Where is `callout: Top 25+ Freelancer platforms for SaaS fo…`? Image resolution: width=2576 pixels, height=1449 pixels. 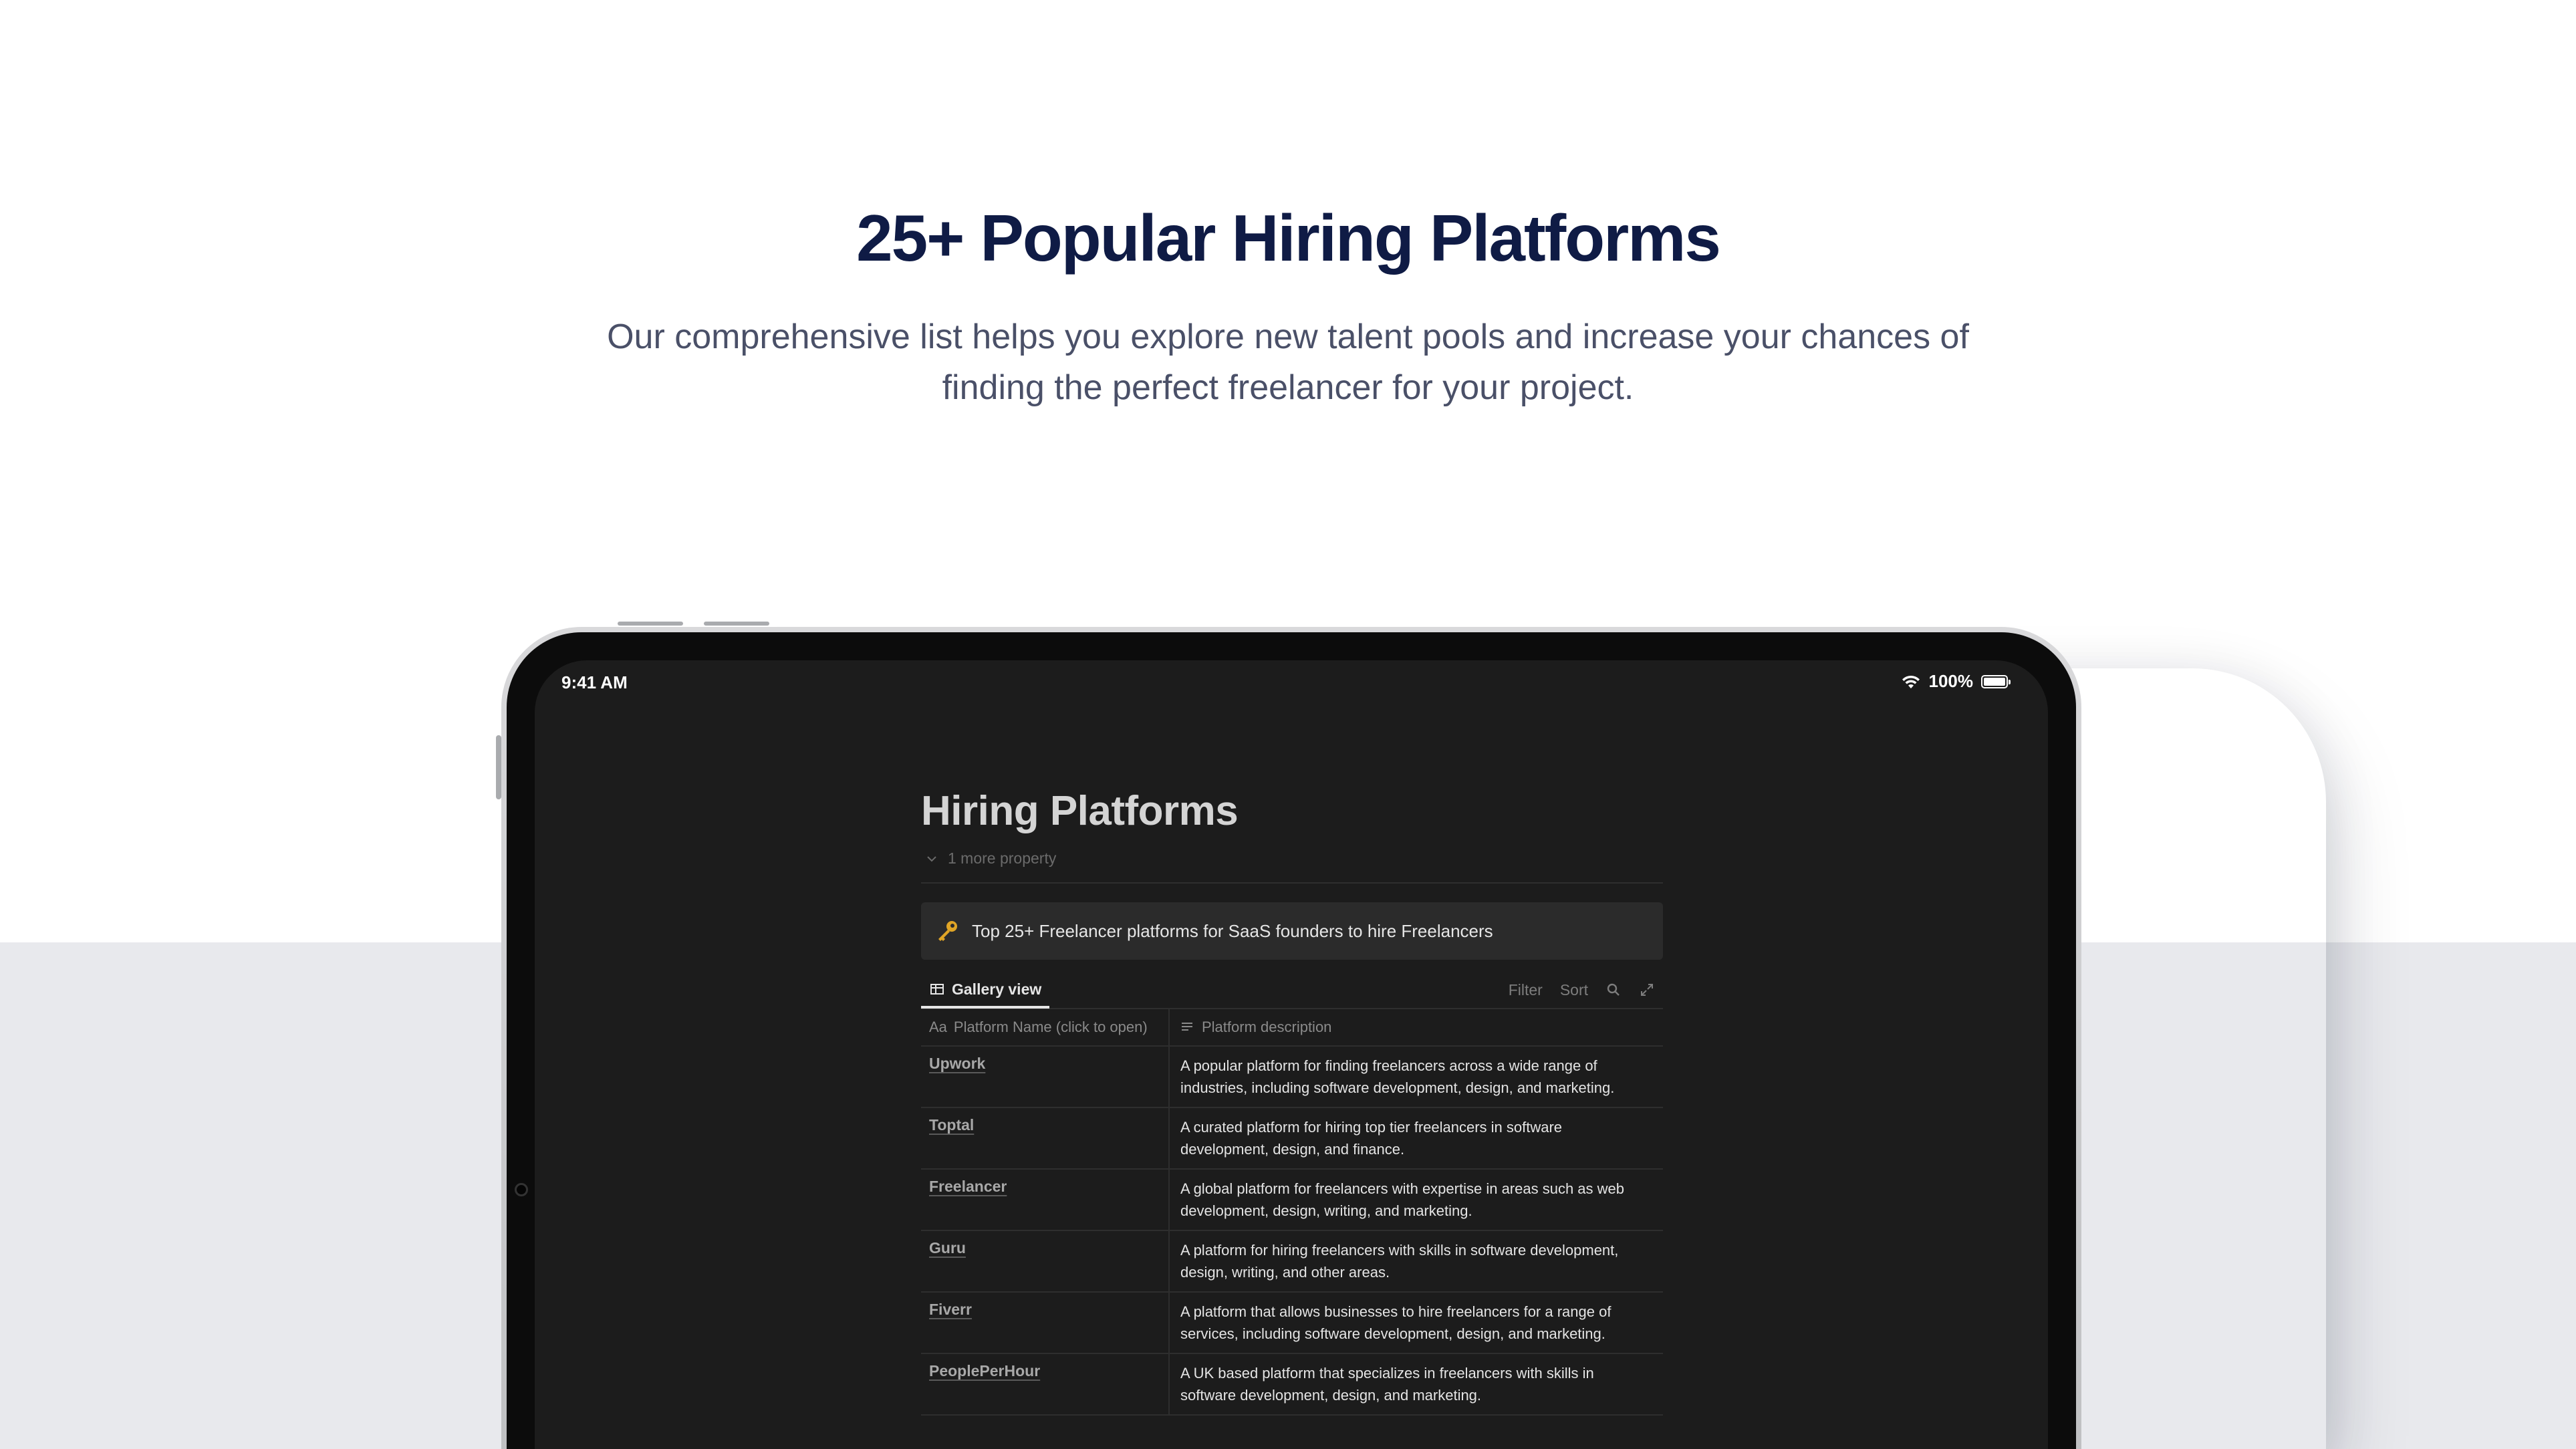
callout: Top 25+ Freelancer platforms for SaaS fo… is located at coordinates (1292, 931).